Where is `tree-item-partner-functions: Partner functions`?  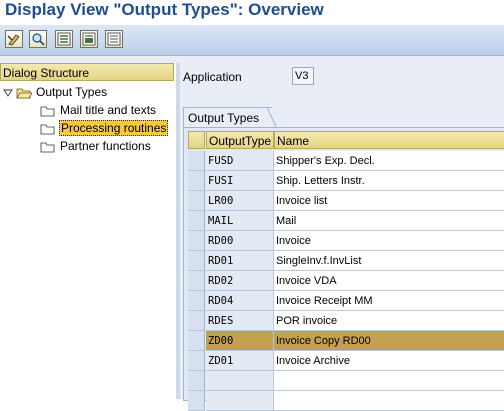 tree-item-partner-functions: Partner functions is located at coordinates (96, 146).